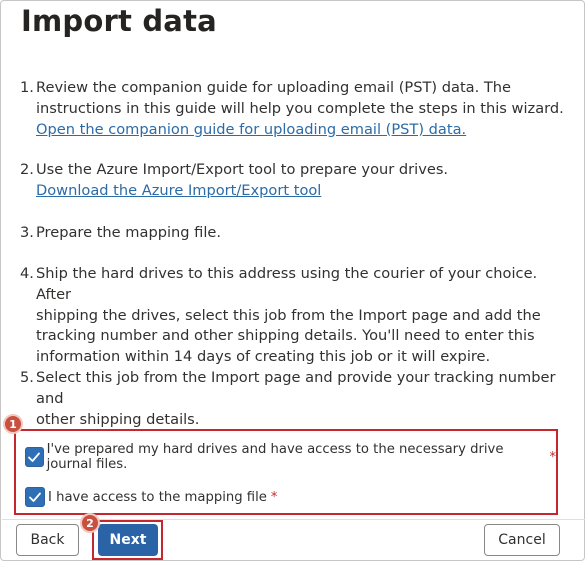 Image resolution: width=585 pixels, height=561 pixels. Describe the element at coordinates (129, 232) in the screenshot. I see `step-text-line: Prepare the mapping file.` at that location.